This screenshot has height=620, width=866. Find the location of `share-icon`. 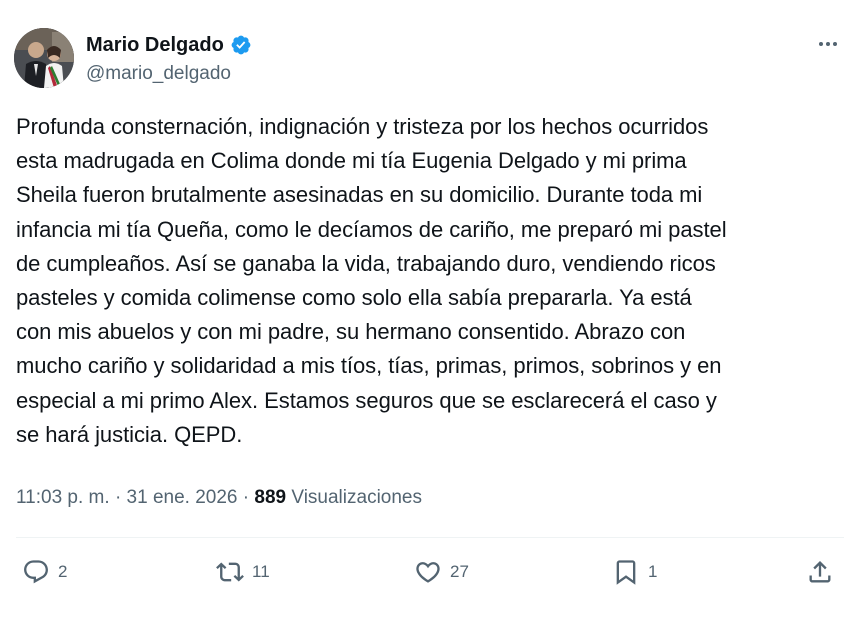

share-icon is located at coordinates (820, 572).